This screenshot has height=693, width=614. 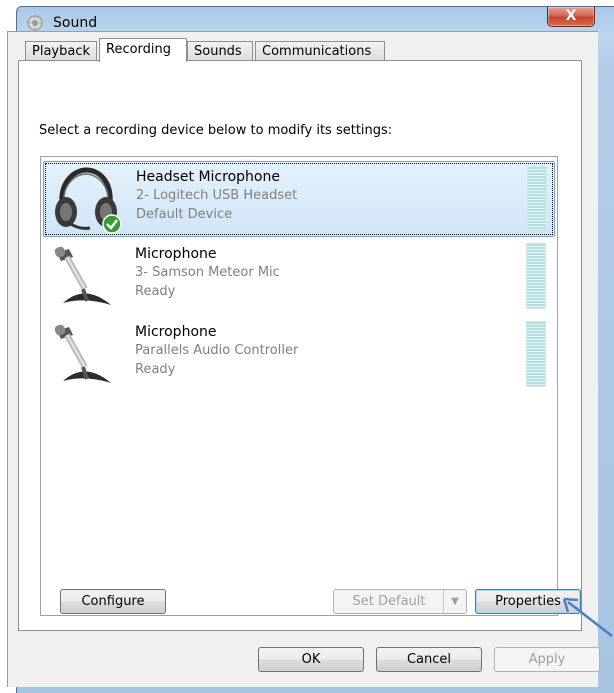 What do you see at coordinates (184, 214) in the screenshot?
I see `device-status: Default Device` at bounding box center [184, 214].